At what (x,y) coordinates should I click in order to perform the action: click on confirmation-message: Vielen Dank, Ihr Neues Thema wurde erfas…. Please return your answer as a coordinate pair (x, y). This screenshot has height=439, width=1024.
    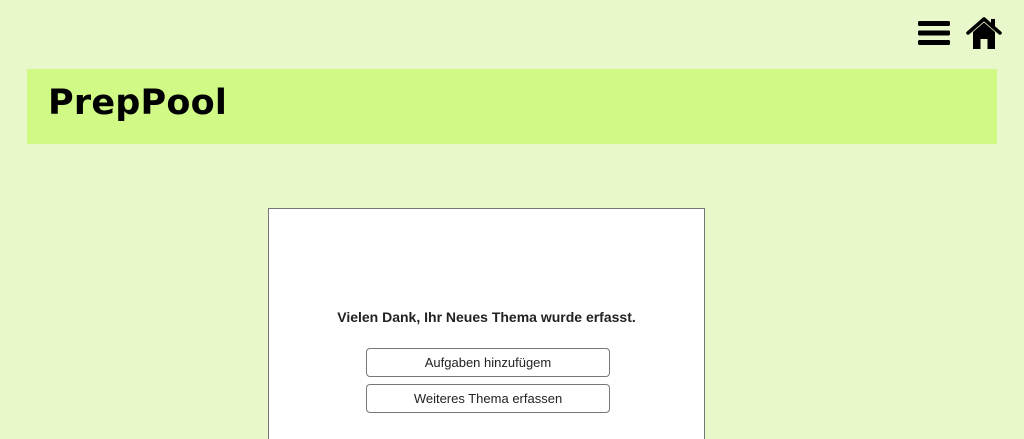
    Looking at the image, I should click on (486, 317).